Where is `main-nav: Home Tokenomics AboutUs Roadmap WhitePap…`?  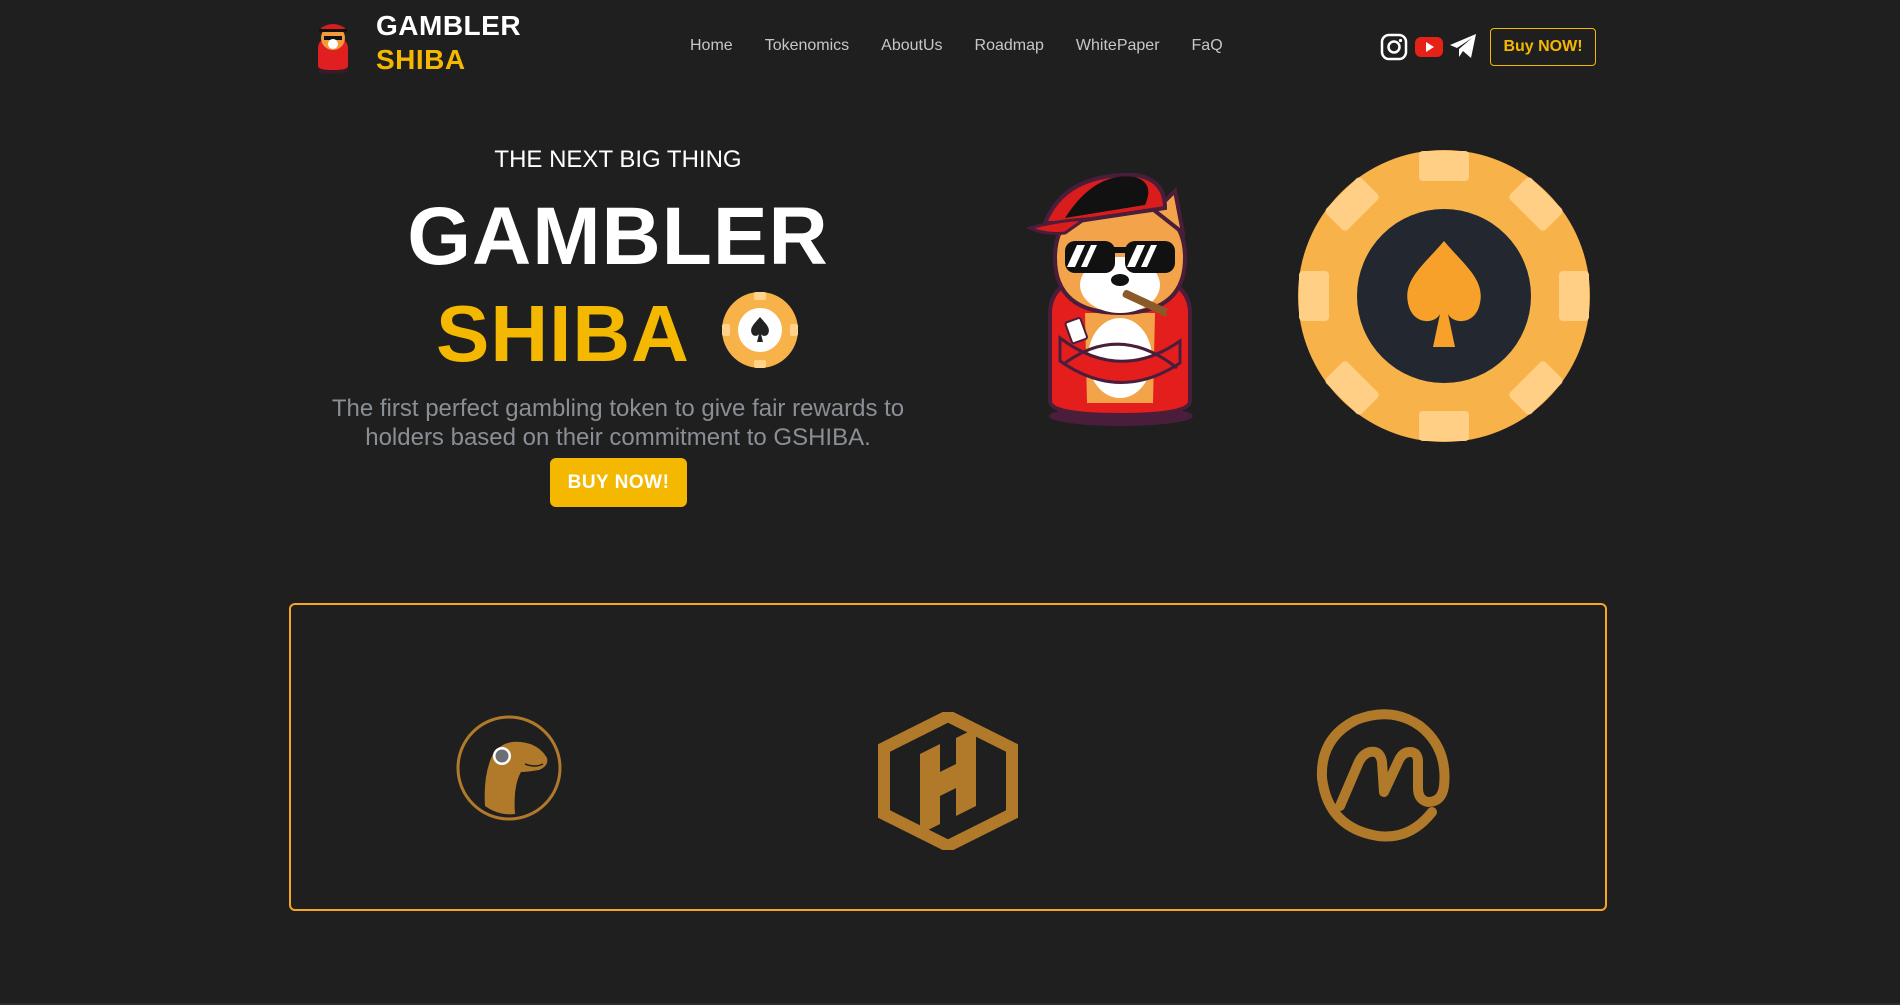
main-nav: Home Tokenomics AboutUs Roadmap WhitePap… is located at coordinates (972, 46).